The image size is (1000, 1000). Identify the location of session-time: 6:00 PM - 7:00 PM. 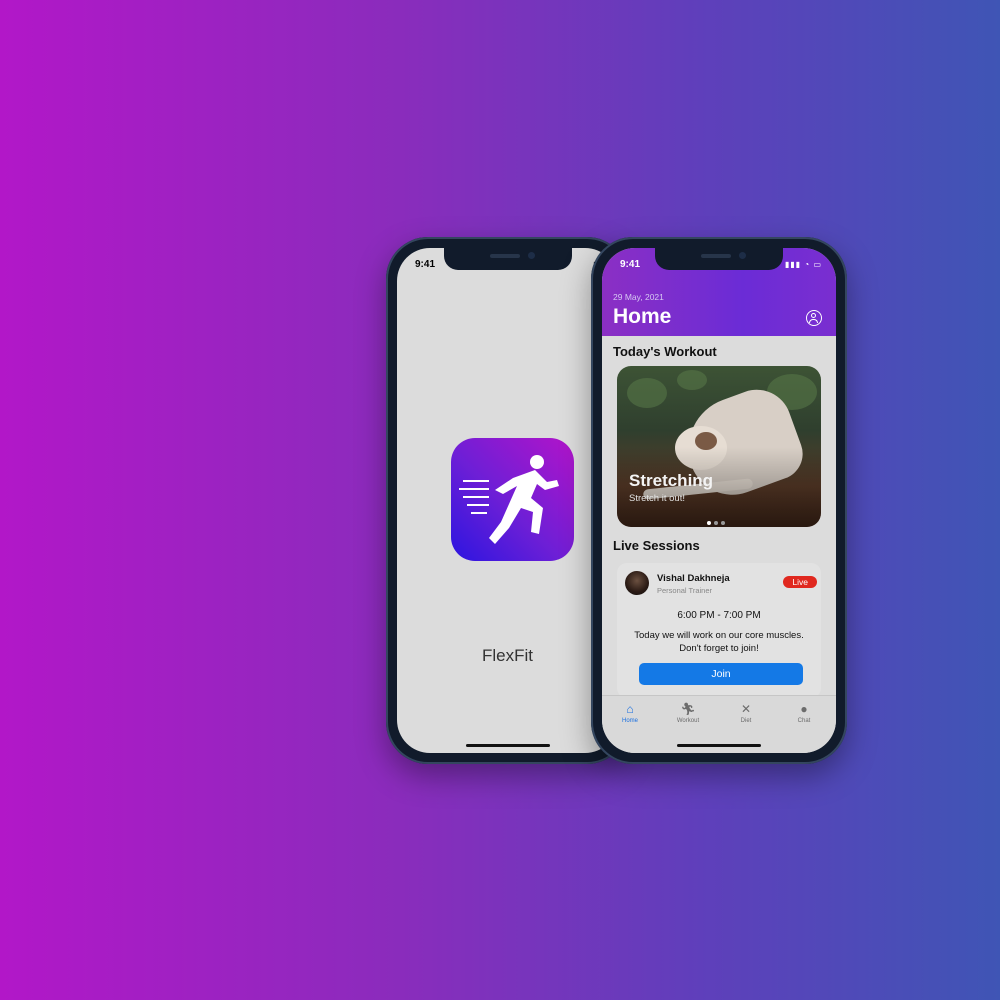
(719, 615).